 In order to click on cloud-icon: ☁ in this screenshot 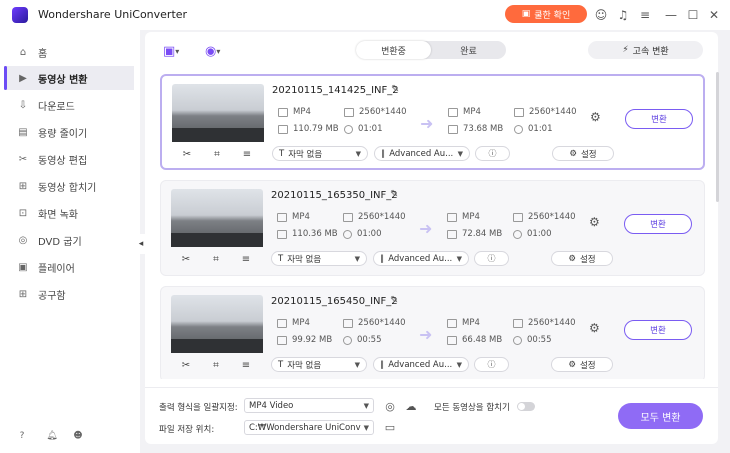, I will do `click(411, 406)`.